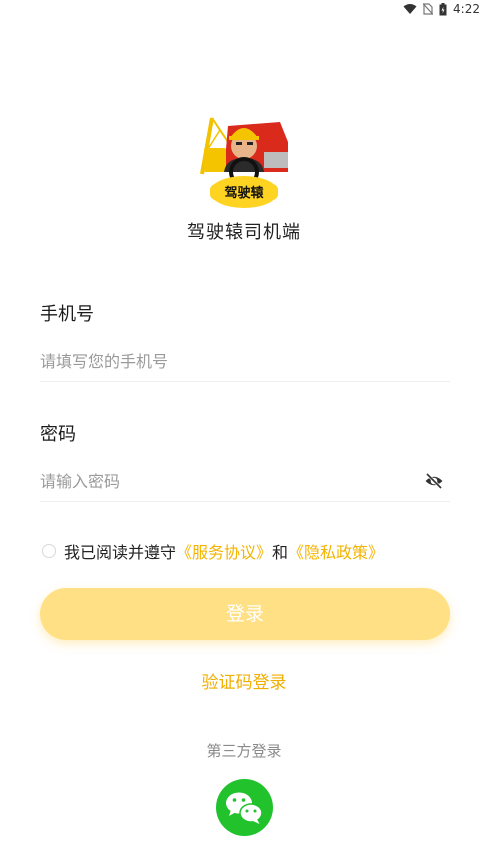 The width and height of the screenshot is (488, 867). What do you see at coordinates (244, 10) in the screenshot?
I see `status-bar: 4:22` at bounding box center [244, 10].